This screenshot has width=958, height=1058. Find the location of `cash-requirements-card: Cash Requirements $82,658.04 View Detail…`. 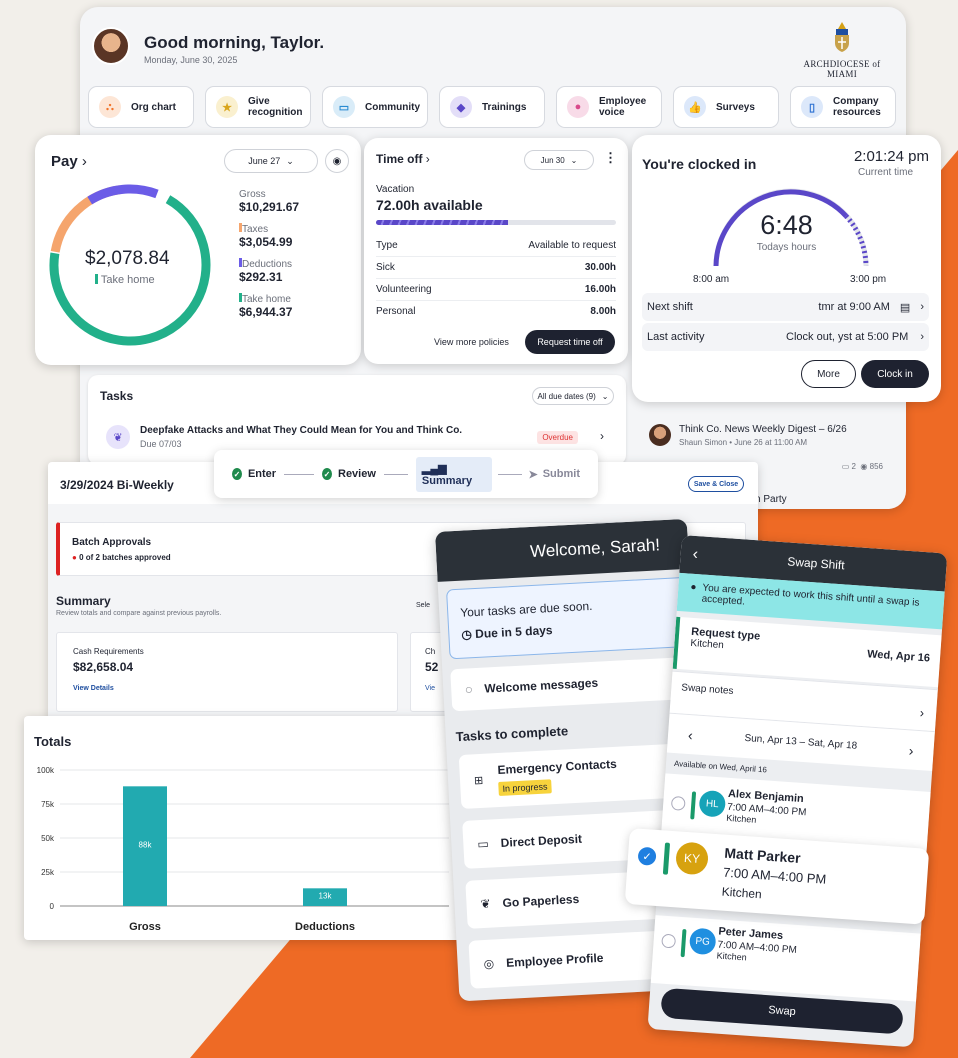

cash-requirements-card: Cash Requirements $82,658.04 View Detail… is located at coordinates (227, 672).